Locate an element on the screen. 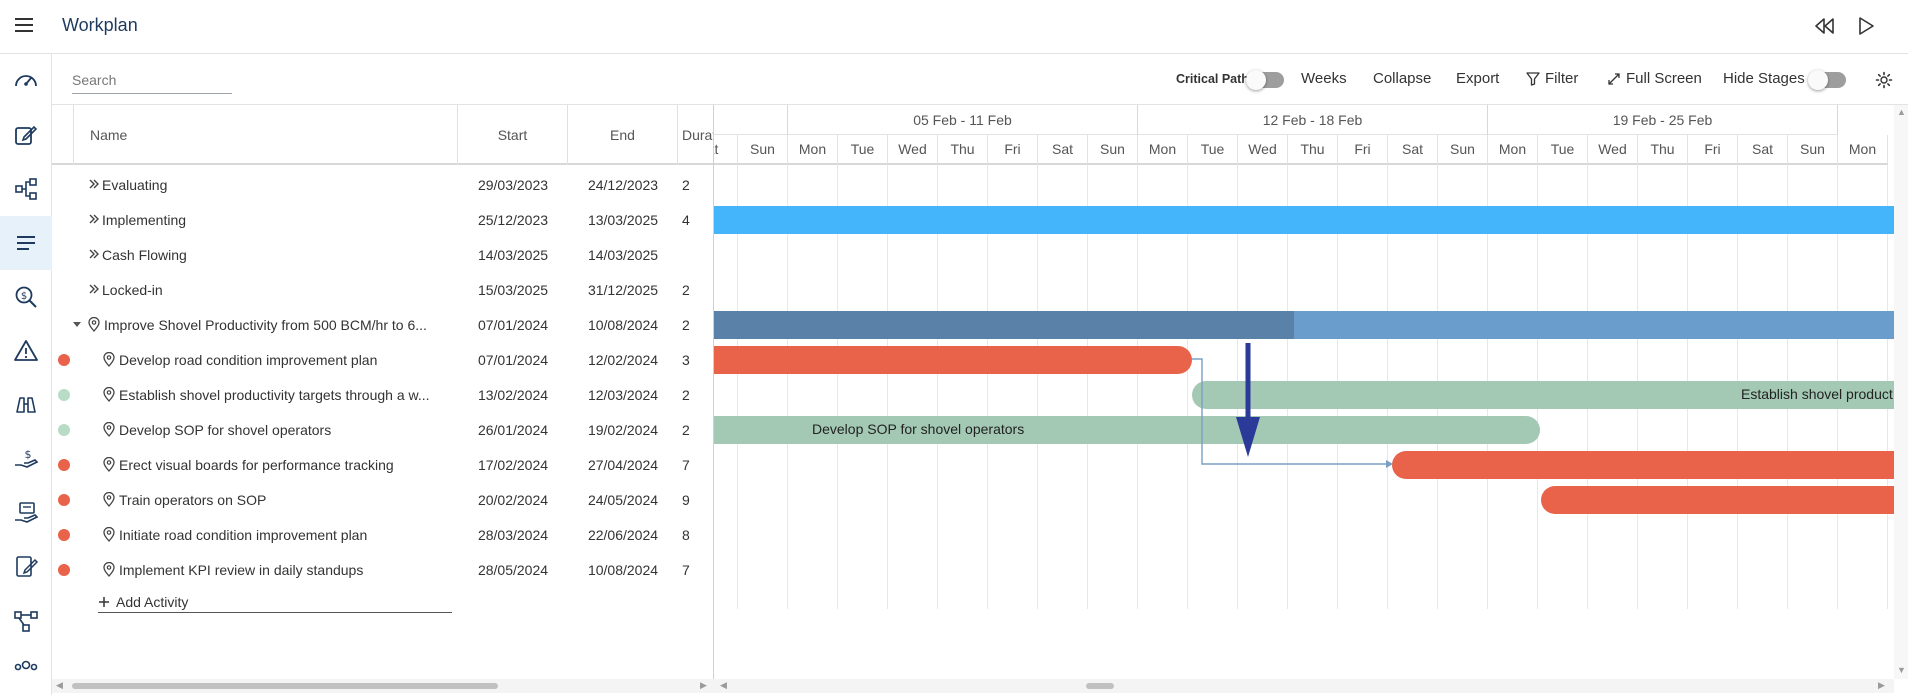 The image size is (1908, 695). row-end-date: 27/04/2024 is located at coordinates (623, 464).